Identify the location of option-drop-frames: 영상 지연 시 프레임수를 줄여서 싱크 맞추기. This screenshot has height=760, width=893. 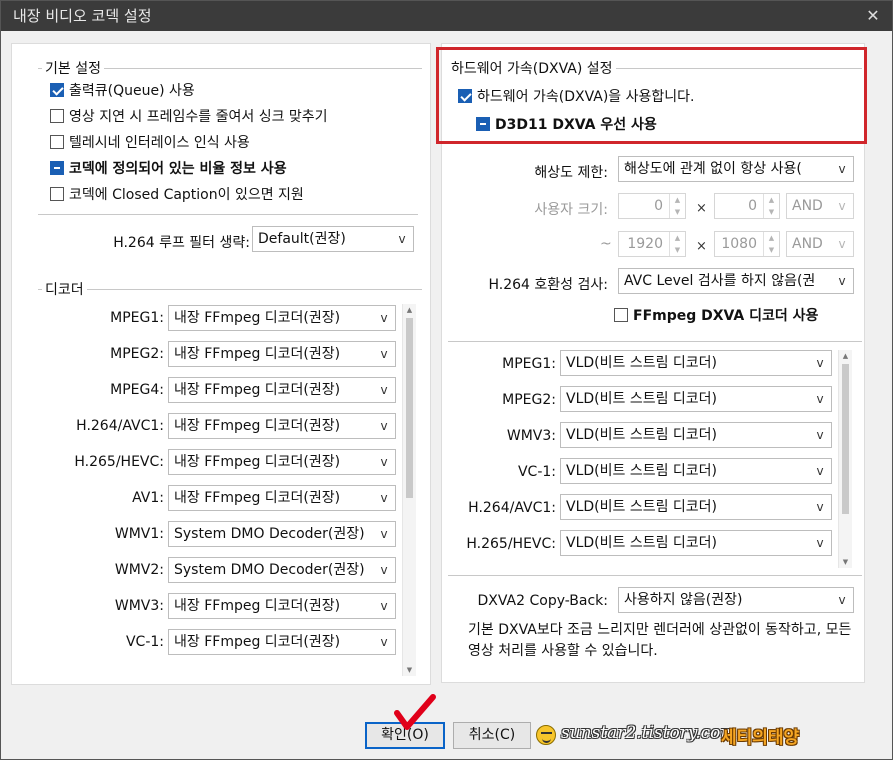
(189, 117).